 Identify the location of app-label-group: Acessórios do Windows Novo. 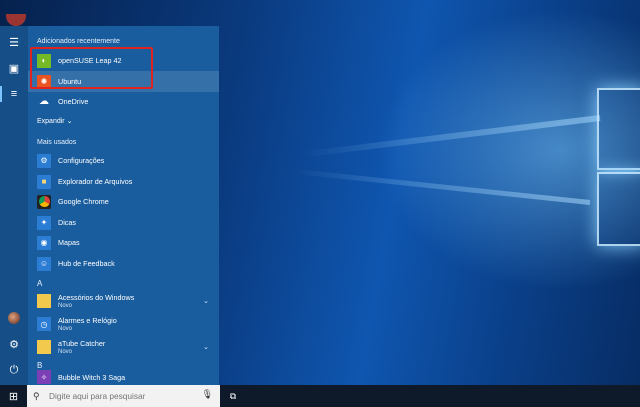
(96, 301).